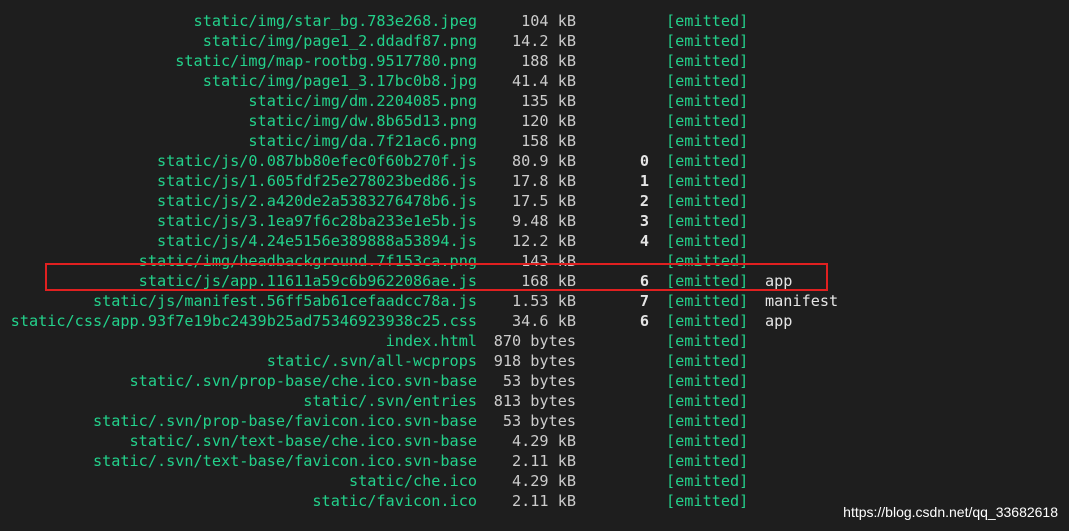  Describe the element at coordinates (644, 221) in the screenshot. I see `chunk-id: 3` at that location.